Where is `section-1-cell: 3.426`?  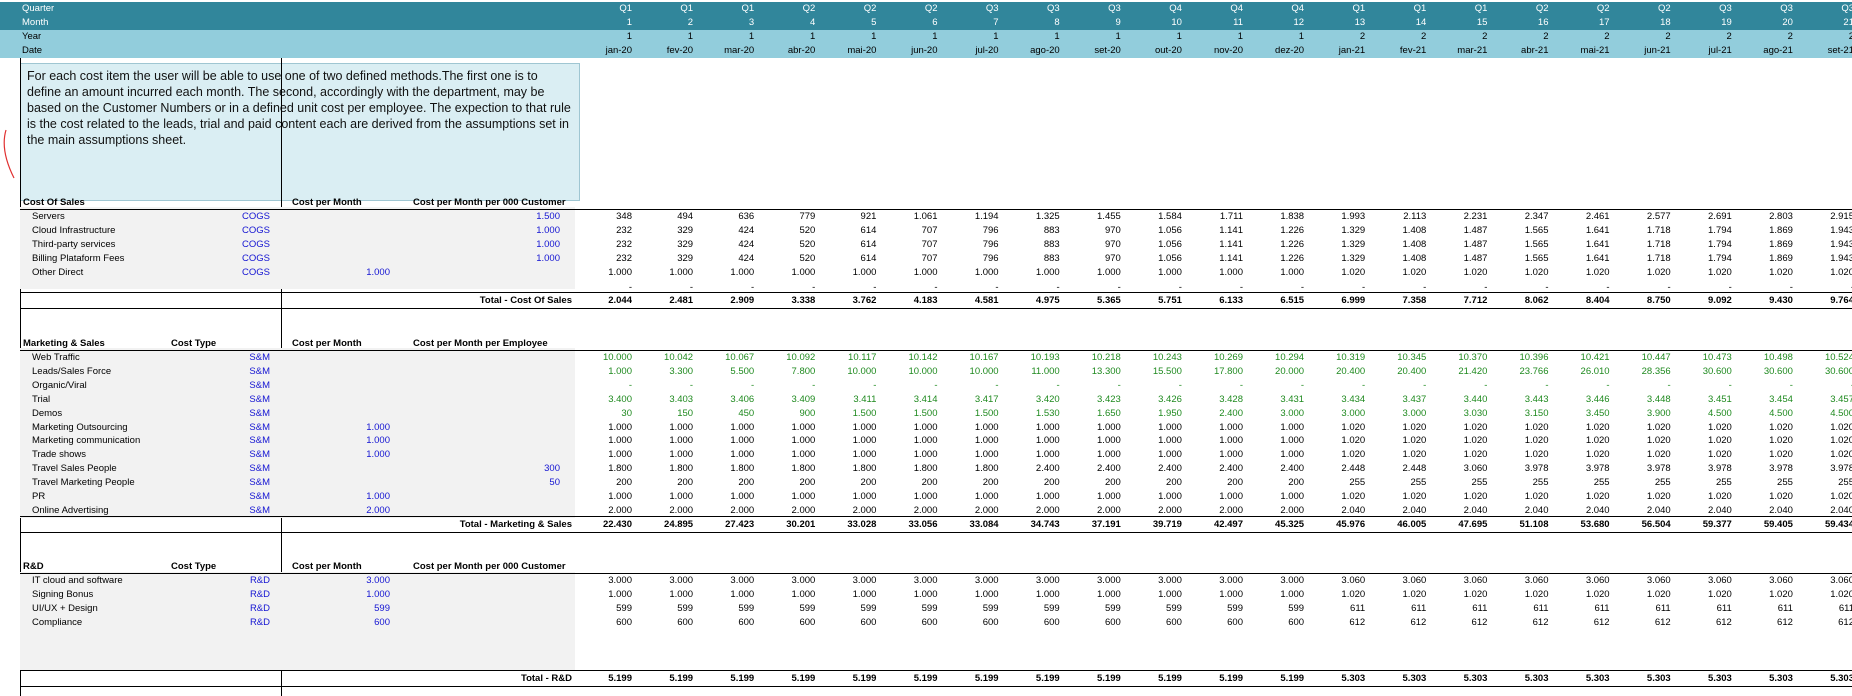 section-1-cell: 3.426 is located at coordinates (1170, 399).